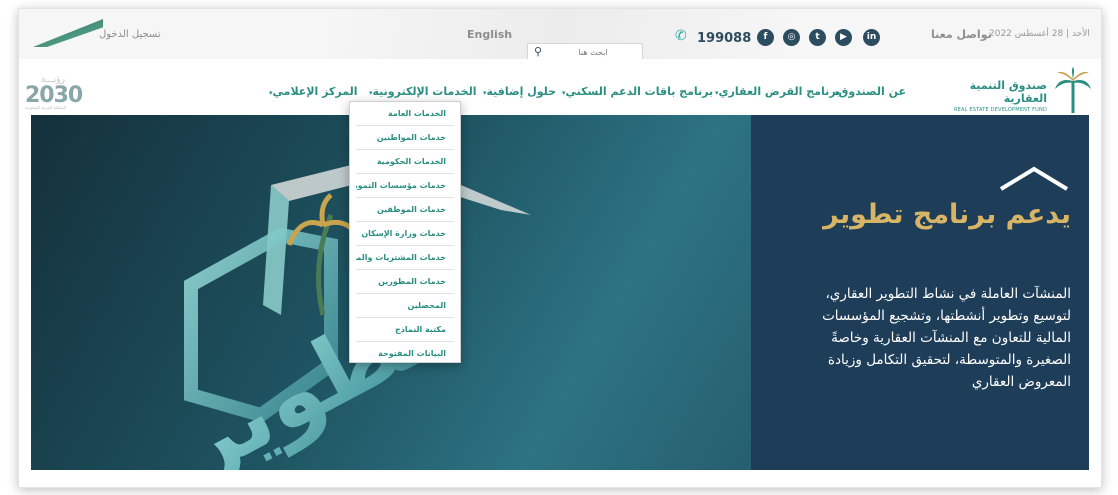  I want to click on date-text: الأحد | 28 أغسطس 2022, so click(1039, 34).